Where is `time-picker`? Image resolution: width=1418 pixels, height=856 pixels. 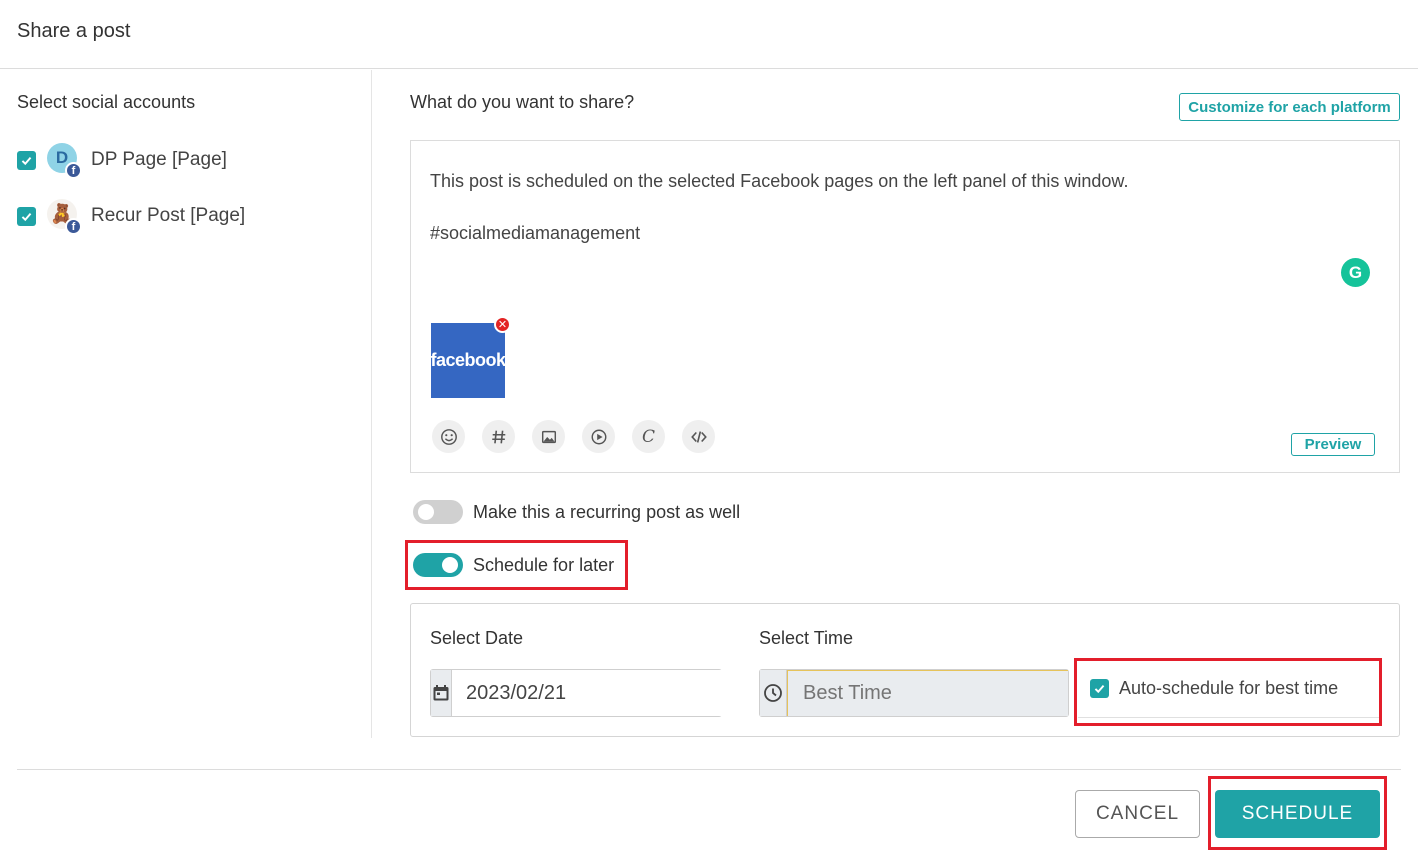
time-picker is located at coordinates (914, 693).